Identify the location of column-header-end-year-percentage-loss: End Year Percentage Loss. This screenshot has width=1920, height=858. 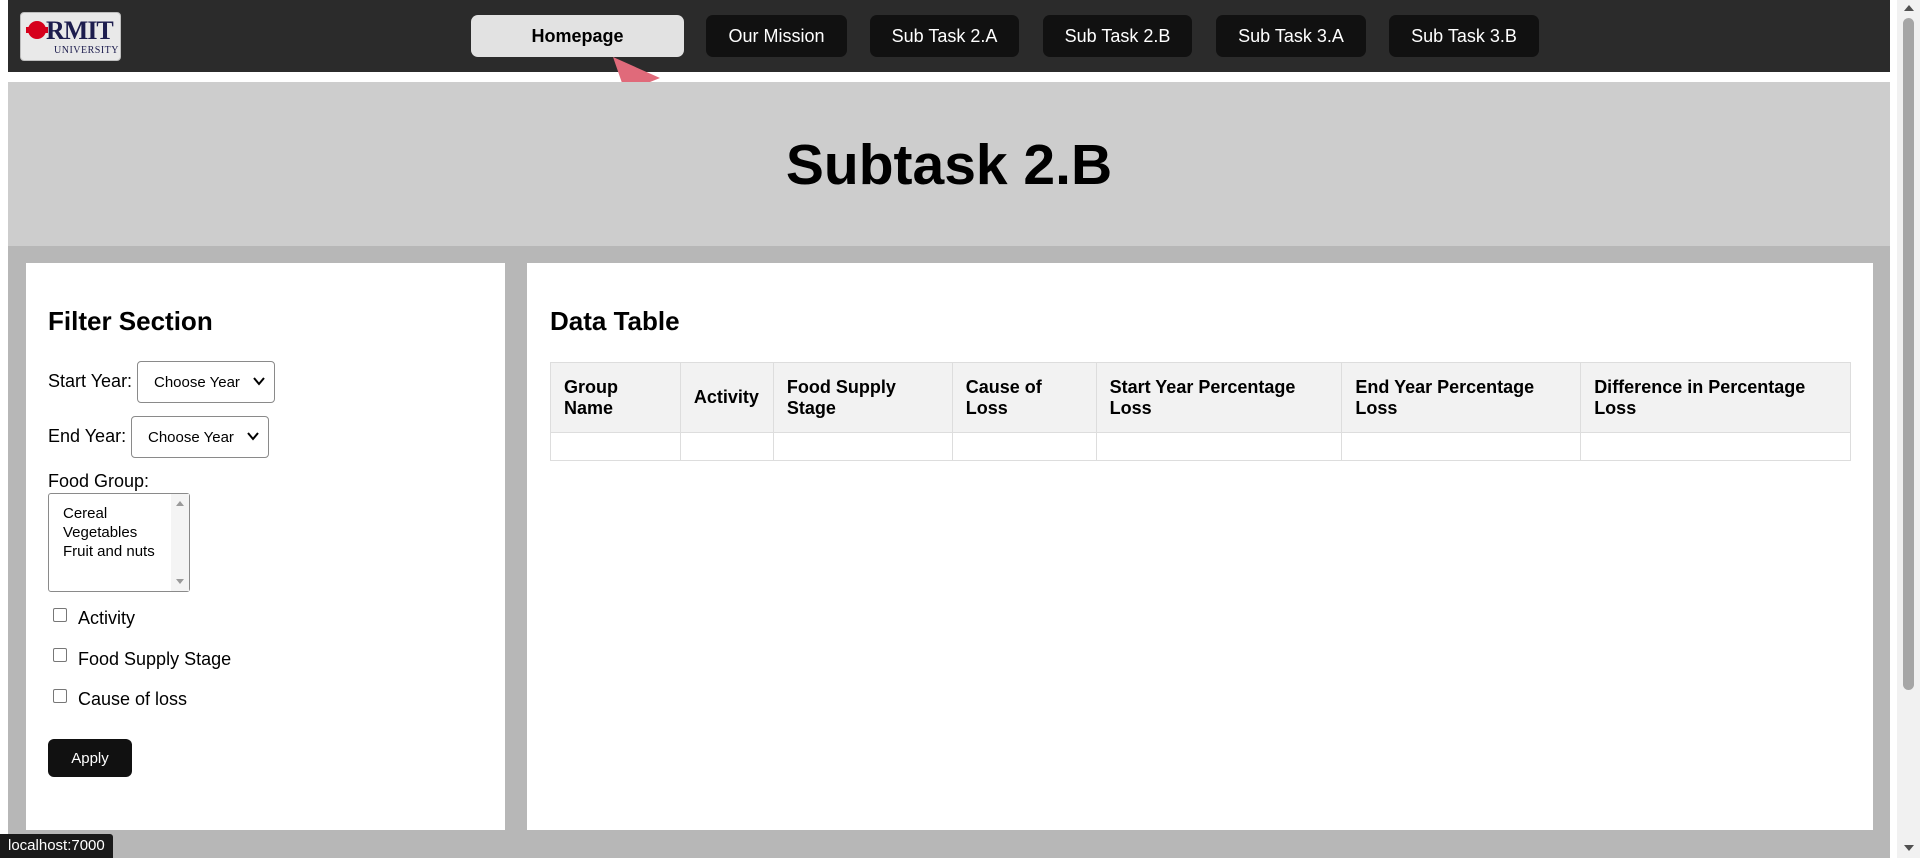
(1461, 397).